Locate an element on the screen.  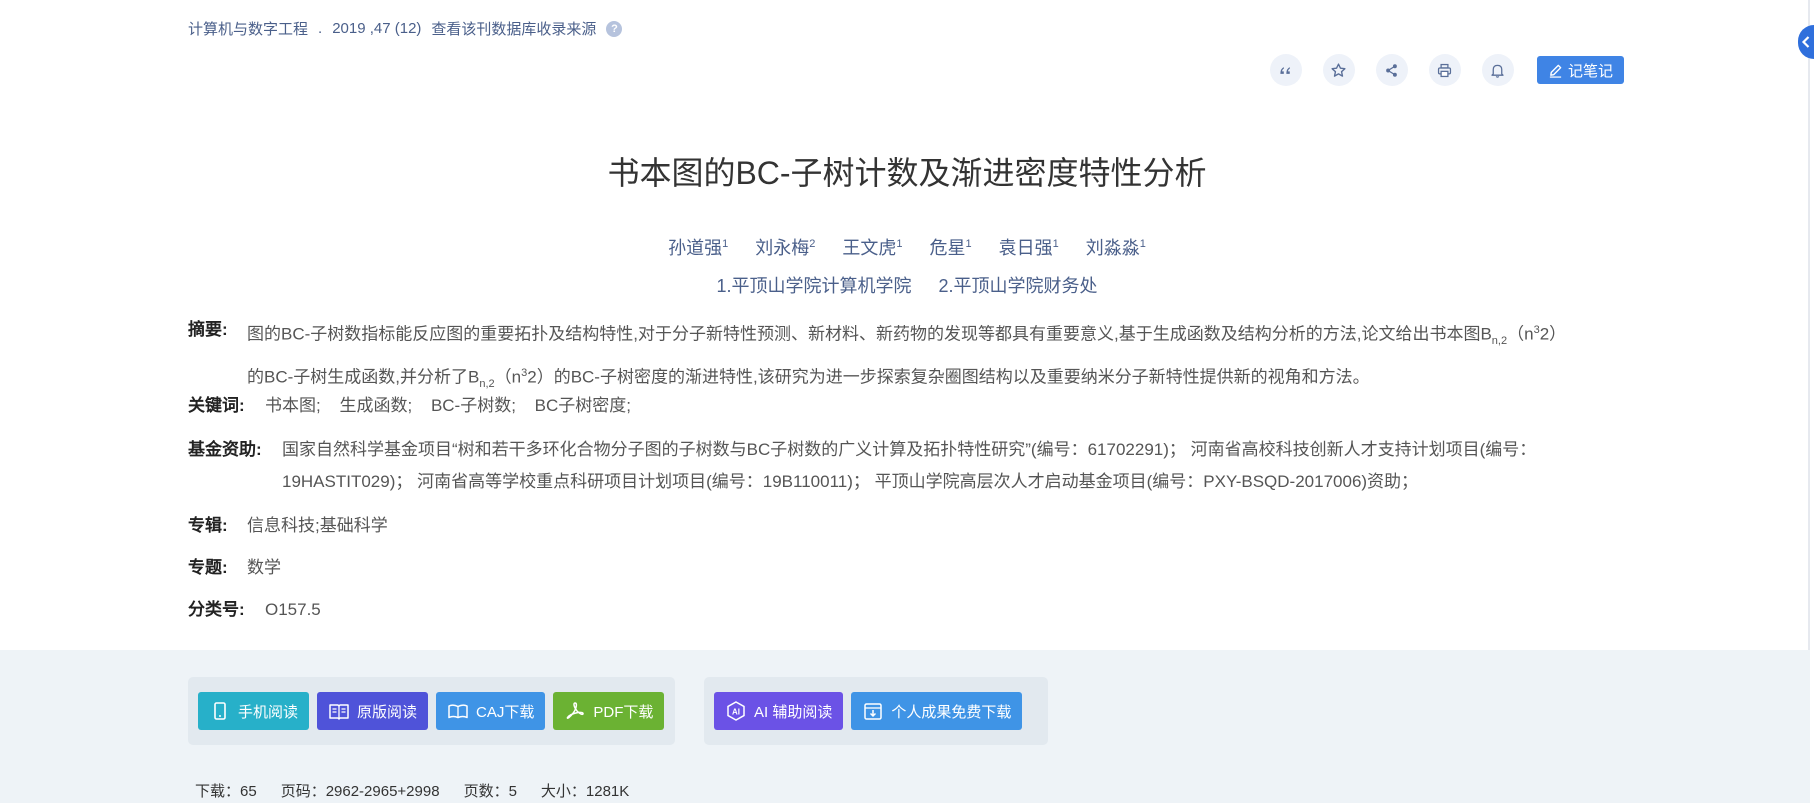
topic-value: 数学 is located at coordinates (264, 567).